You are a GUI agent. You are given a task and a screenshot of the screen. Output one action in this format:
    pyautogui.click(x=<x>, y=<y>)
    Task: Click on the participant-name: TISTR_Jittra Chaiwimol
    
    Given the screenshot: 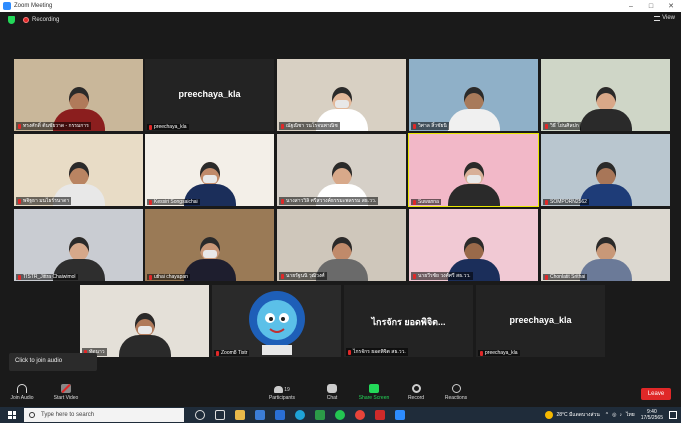 What is the action you would take?
    pyautogui.click(x=49, y=277)
    